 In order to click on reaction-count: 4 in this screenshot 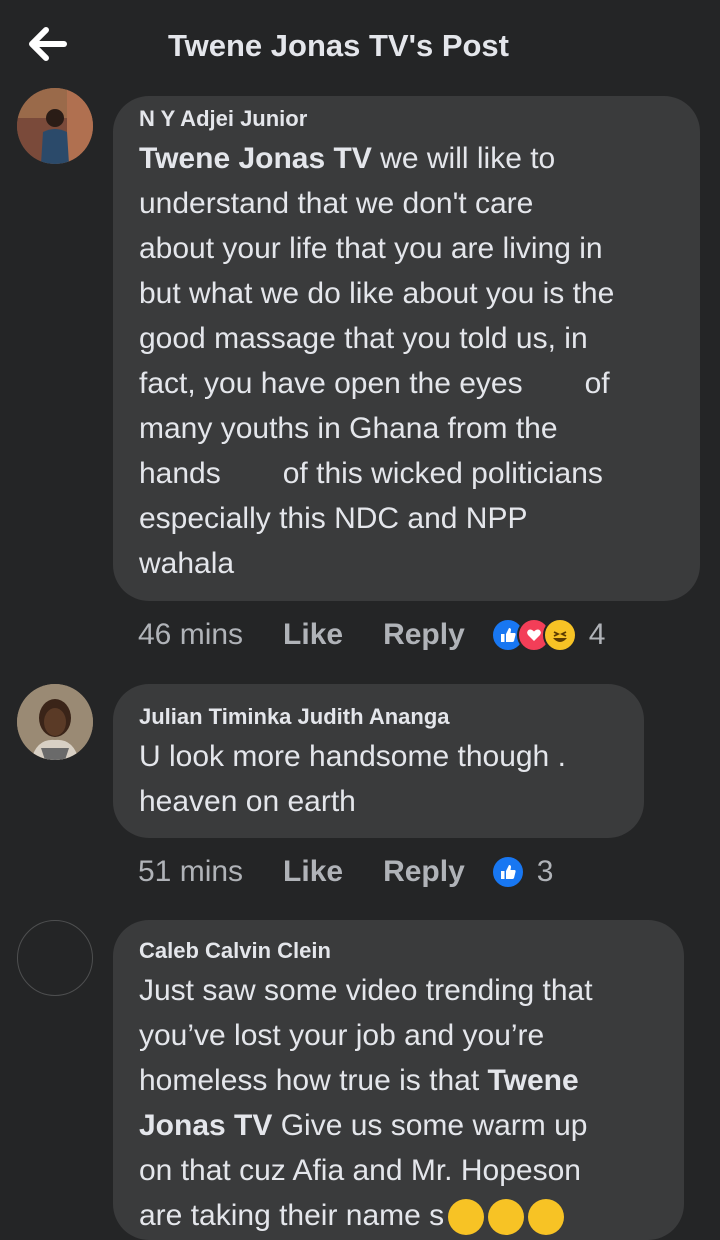, I will do `click(597, 634)`.